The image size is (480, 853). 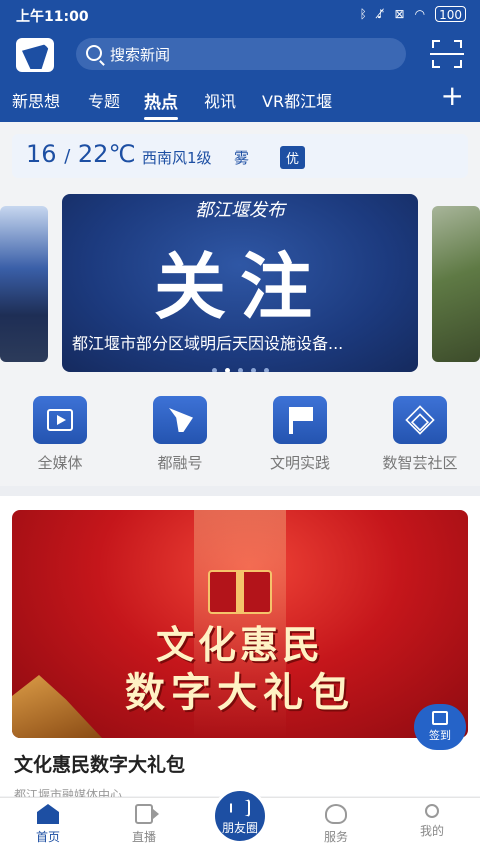 What do you see at coordinates (413, 14) in the screenshot?
I see `status-icons: ᛒ ♪̸ ⊠ ◠ 100` at bounding box center [413, 14].